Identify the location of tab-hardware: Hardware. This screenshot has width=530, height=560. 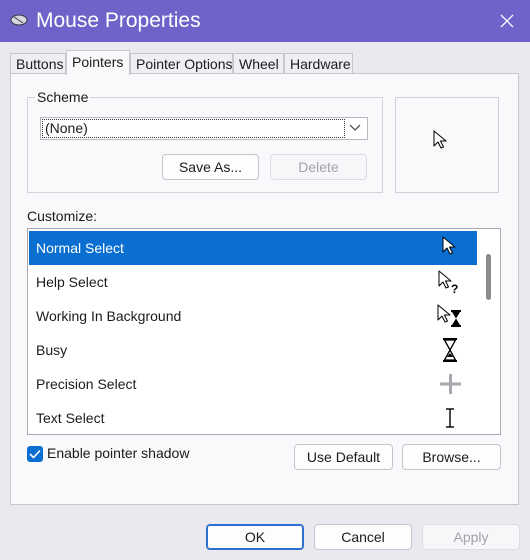
(318, 63).